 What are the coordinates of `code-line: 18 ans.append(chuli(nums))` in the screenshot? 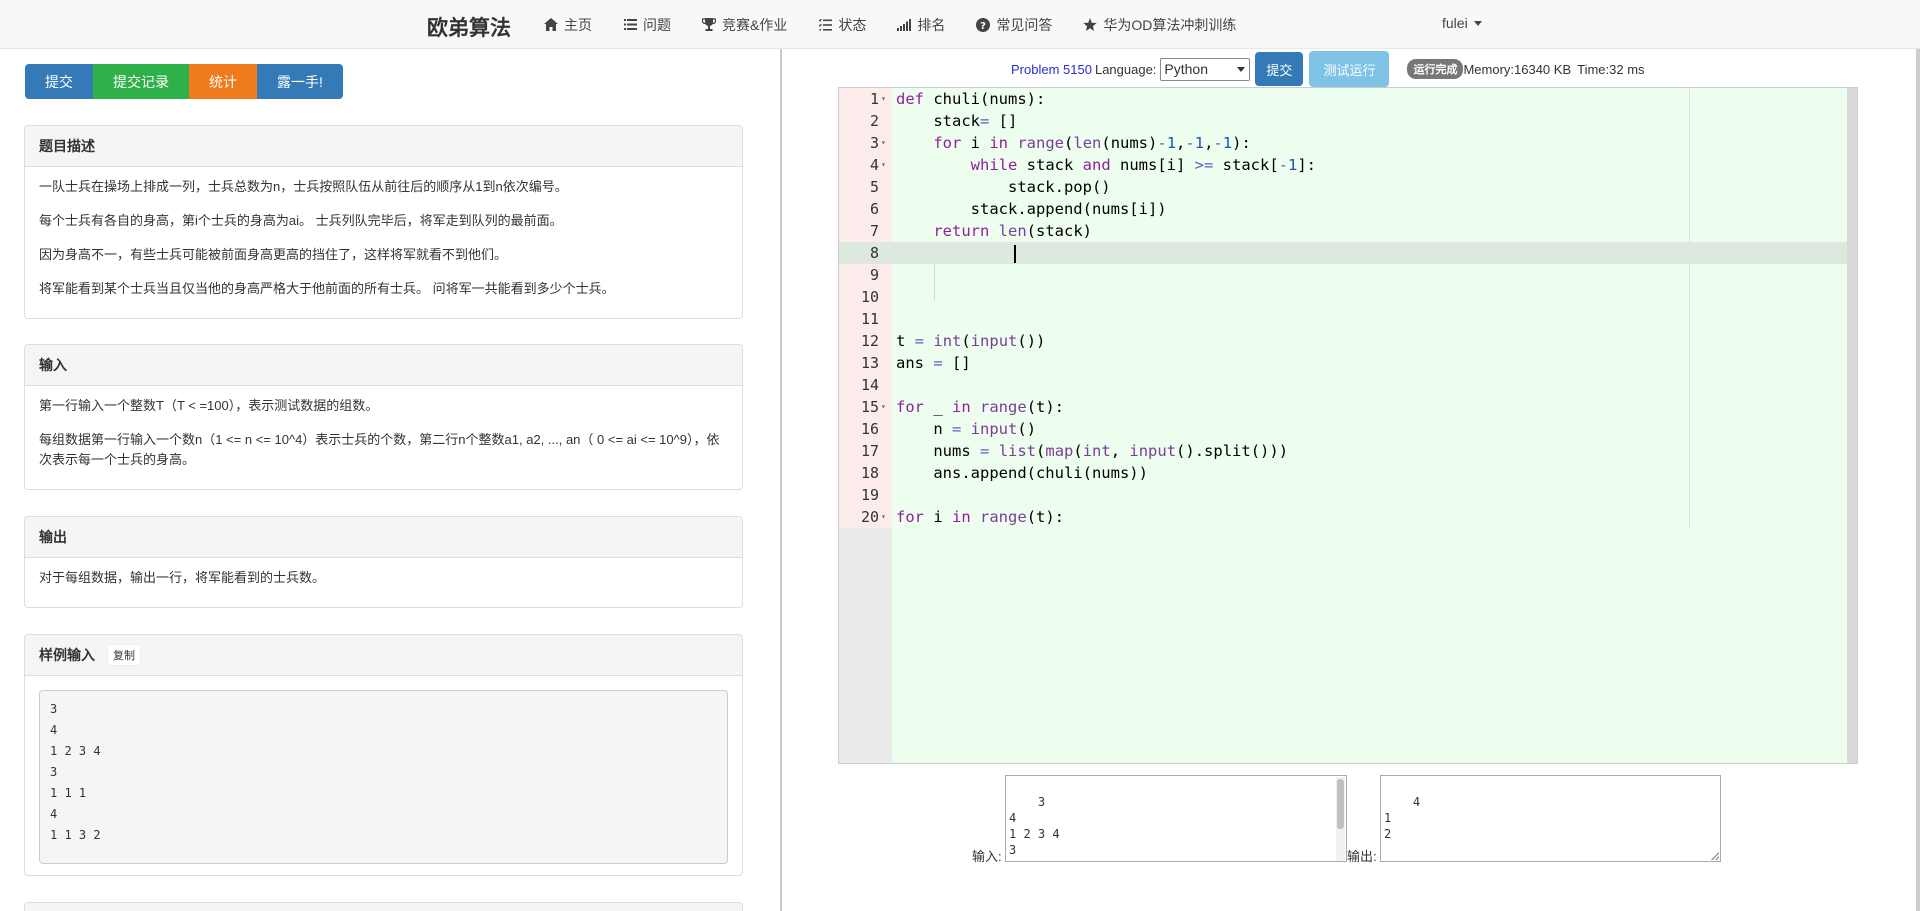 It's located at (1348, 473).